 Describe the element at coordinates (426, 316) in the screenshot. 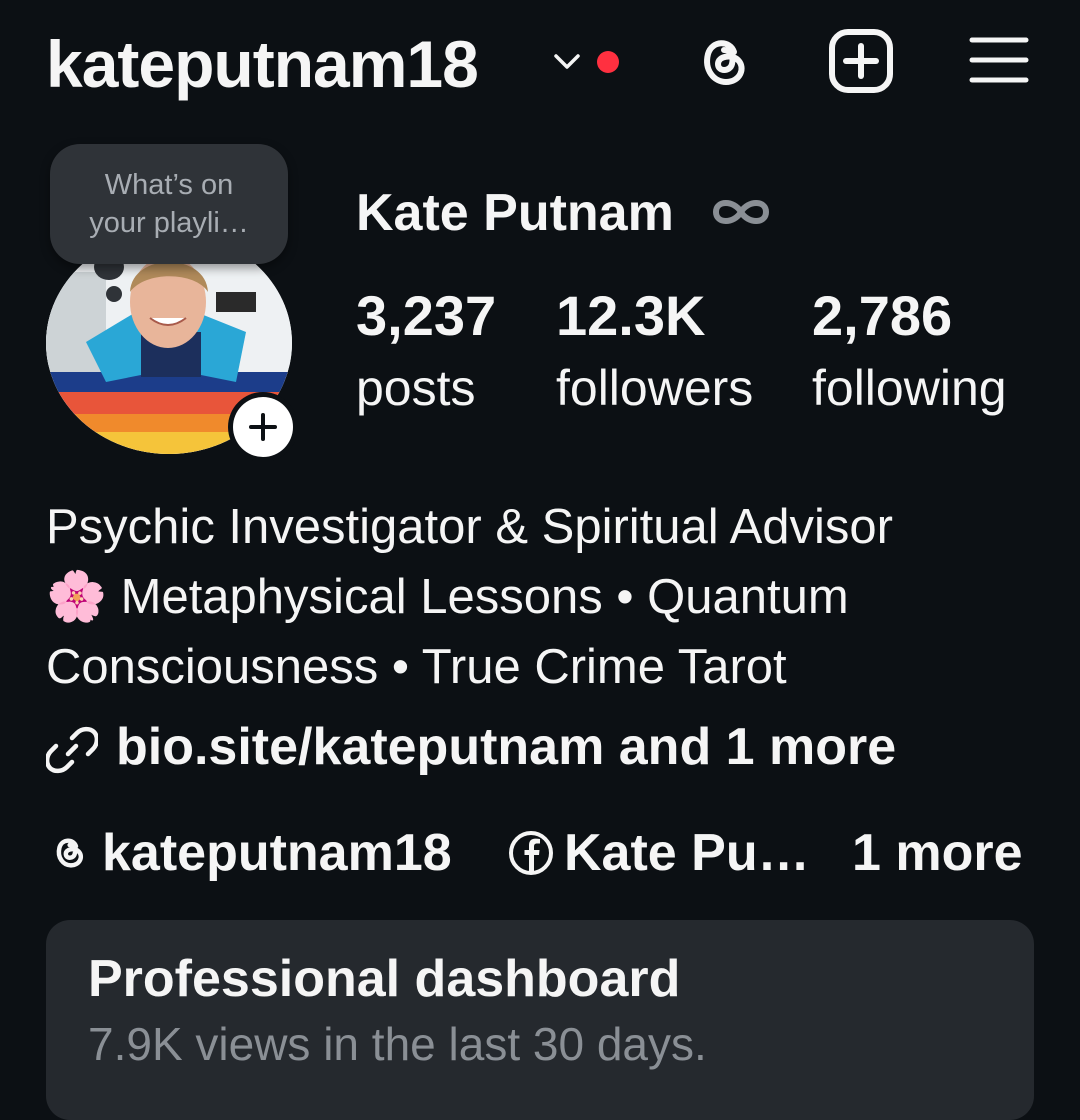

I see `posts-count: 3,237` at that location.